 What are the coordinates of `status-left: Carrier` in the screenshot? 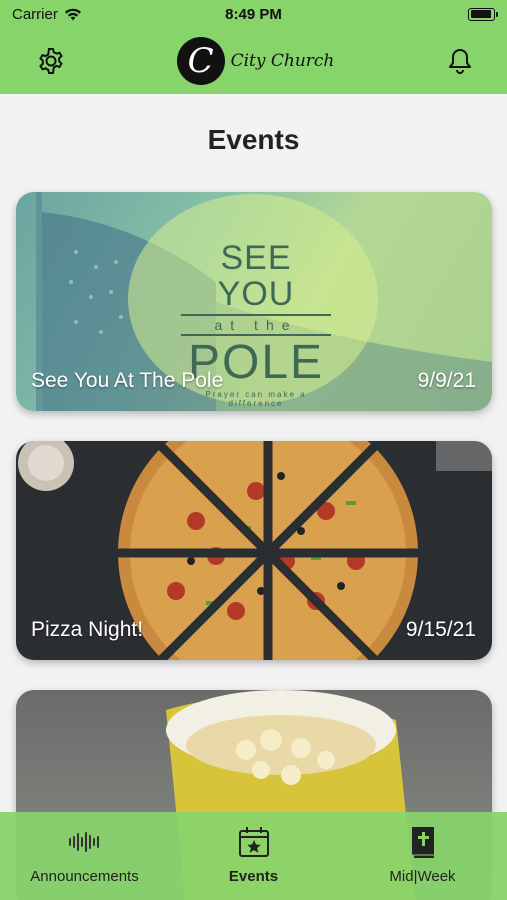 It's located at (47, 14).